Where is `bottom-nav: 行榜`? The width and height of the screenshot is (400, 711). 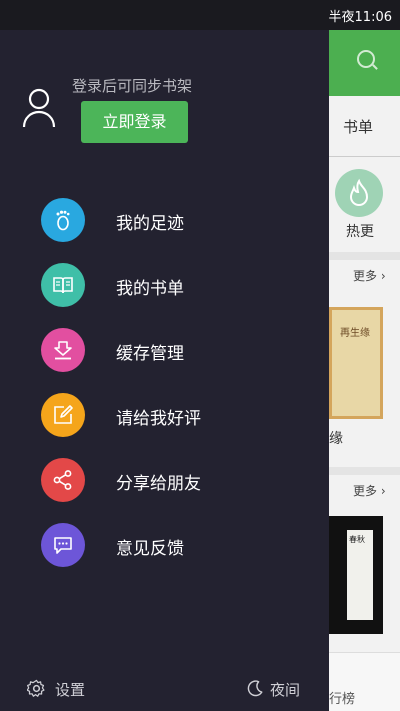 bottom-nav: 行榜 is located at coordinates (364, 681).